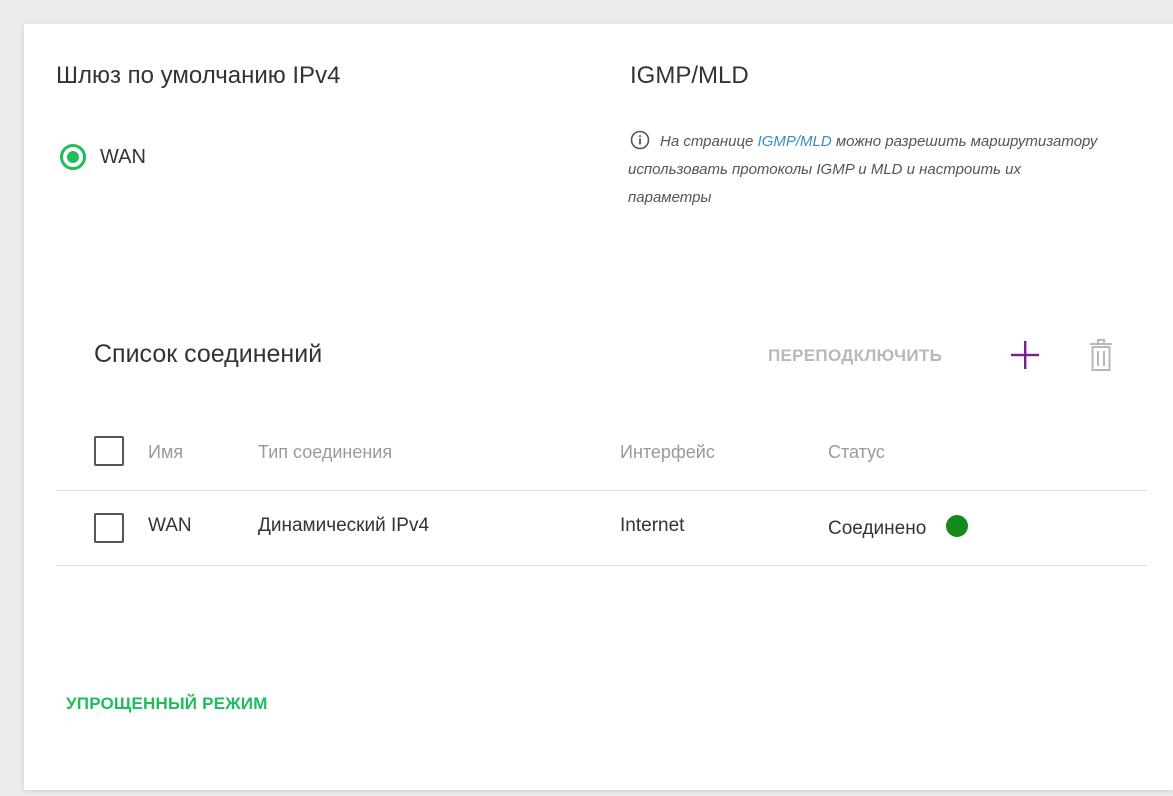  I want to click on gateway-radio-label: WAN, so click(123, 156).